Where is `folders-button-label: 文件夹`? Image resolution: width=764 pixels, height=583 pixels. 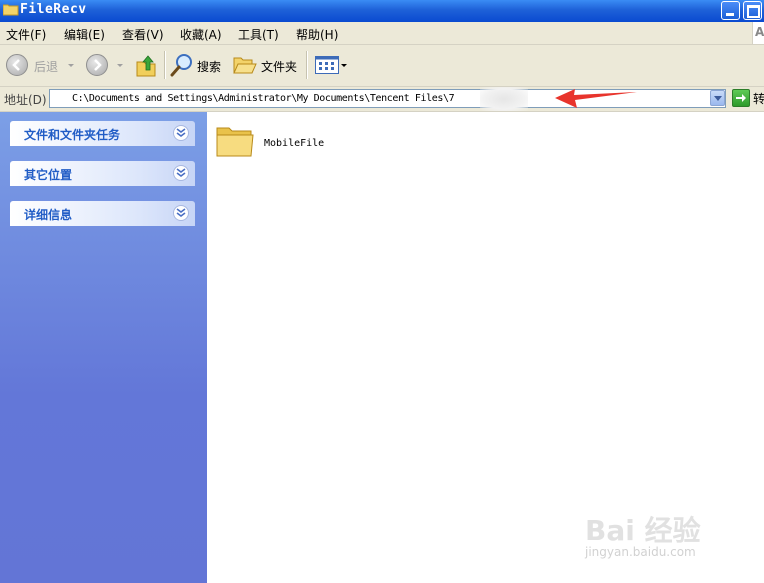
folders-button-label: 文件夹 is located at coordinates (279, 66).